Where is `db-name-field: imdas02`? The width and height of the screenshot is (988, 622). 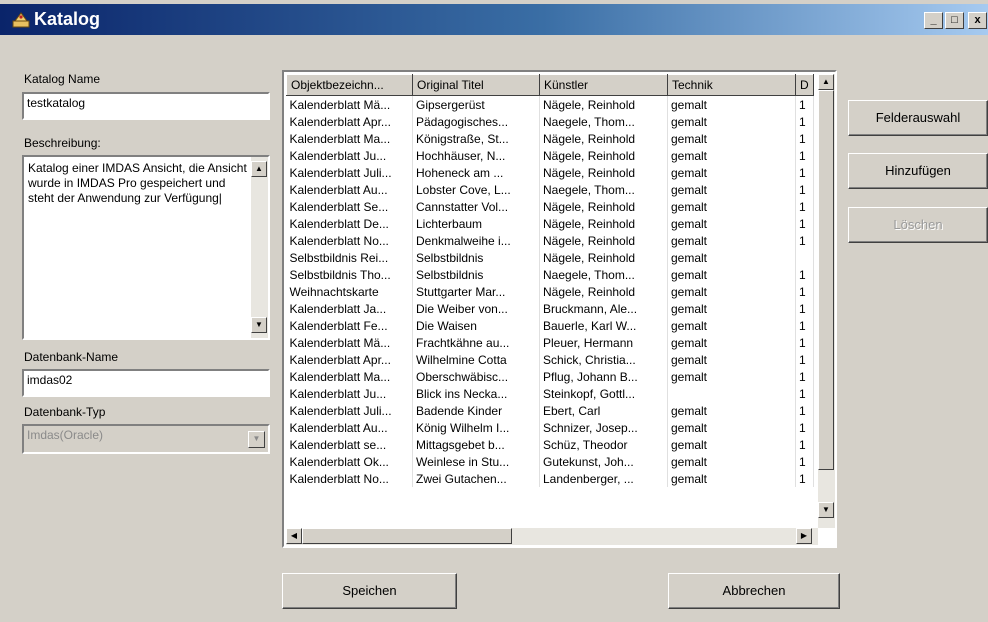
db-name-field: imdas02 is located at coordinates (146, 383).